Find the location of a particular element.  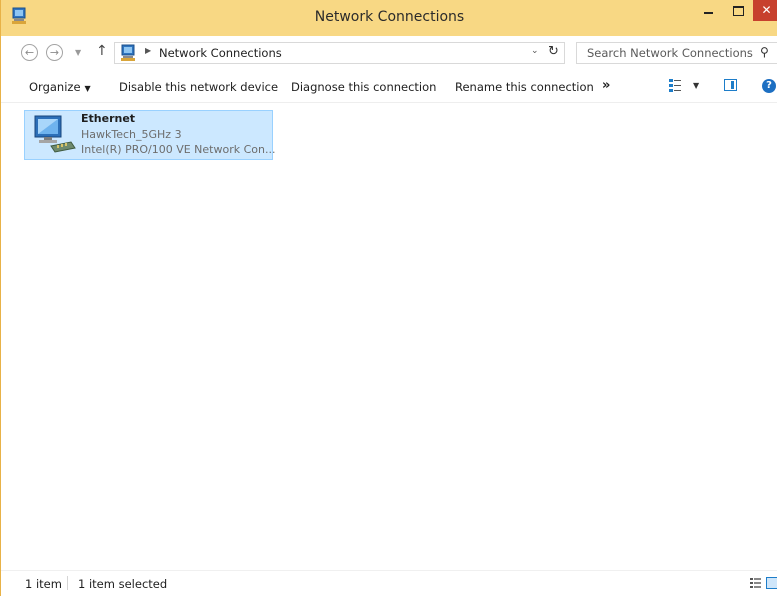

preview-pane-button is located at coordinates (730, 85).